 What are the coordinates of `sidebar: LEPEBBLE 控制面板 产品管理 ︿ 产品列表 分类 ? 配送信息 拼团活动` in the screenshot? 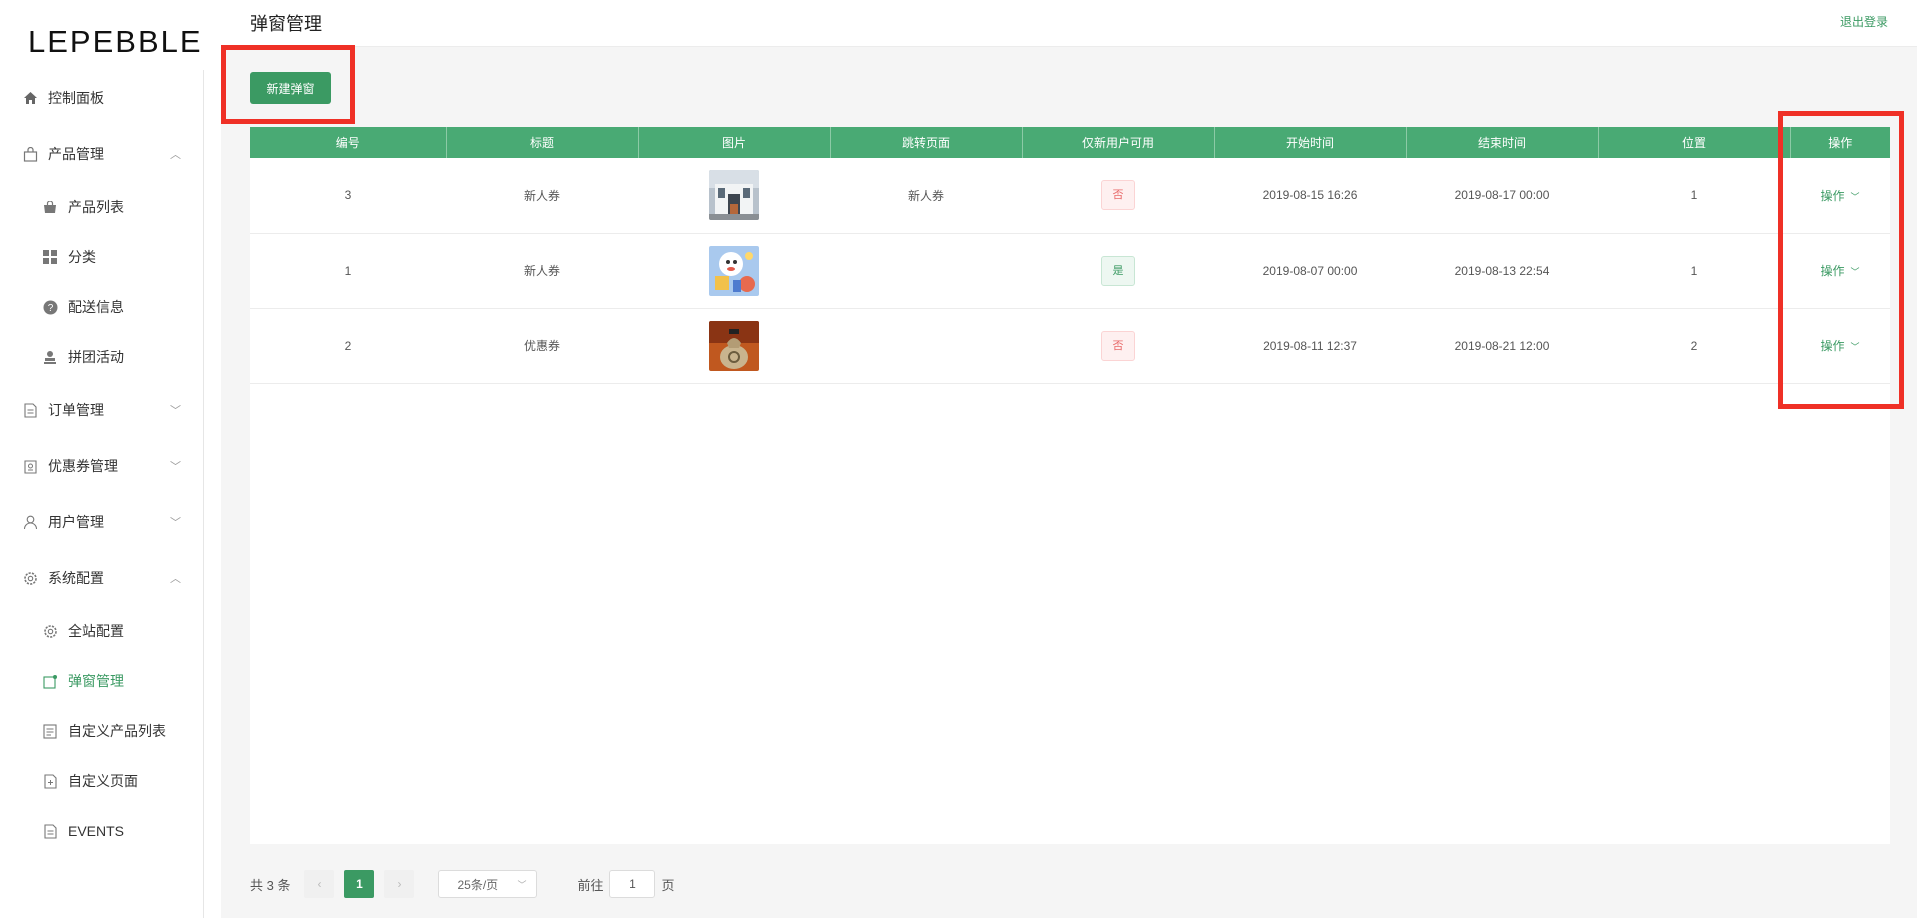 It's located at (110, 459).